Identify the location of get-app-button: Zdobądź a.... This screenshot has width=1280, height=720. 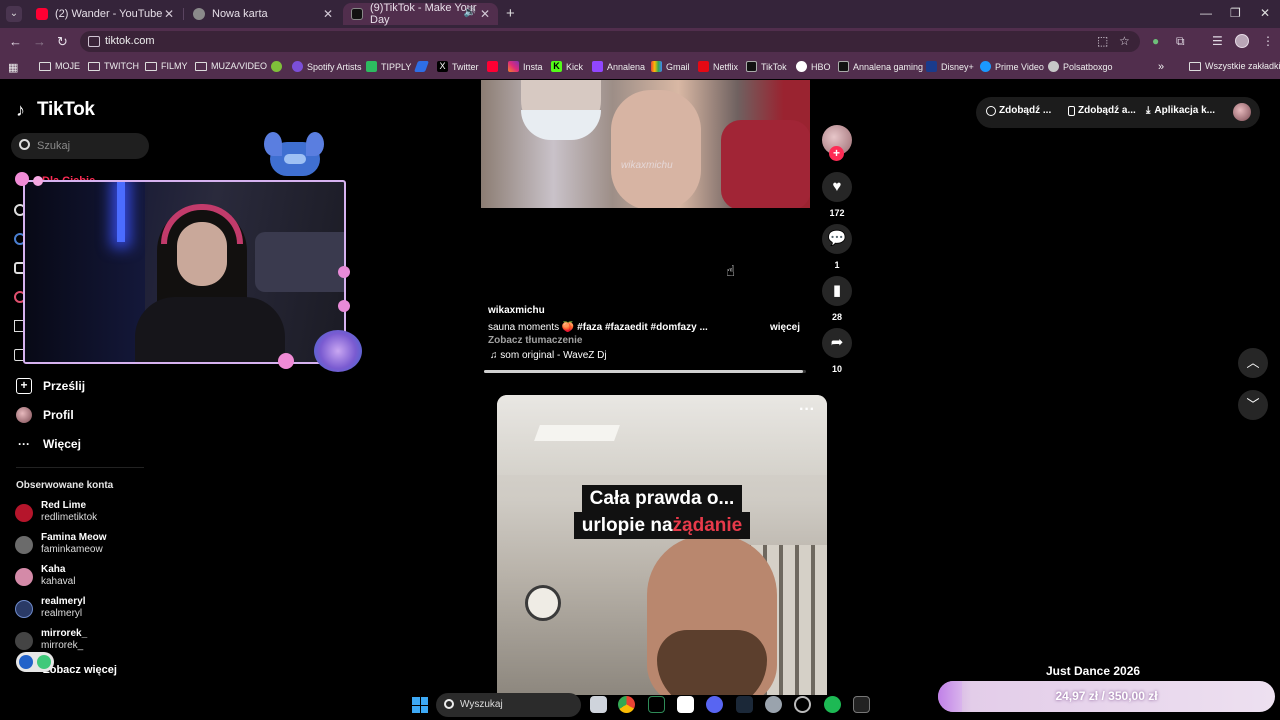
(1102, 110).